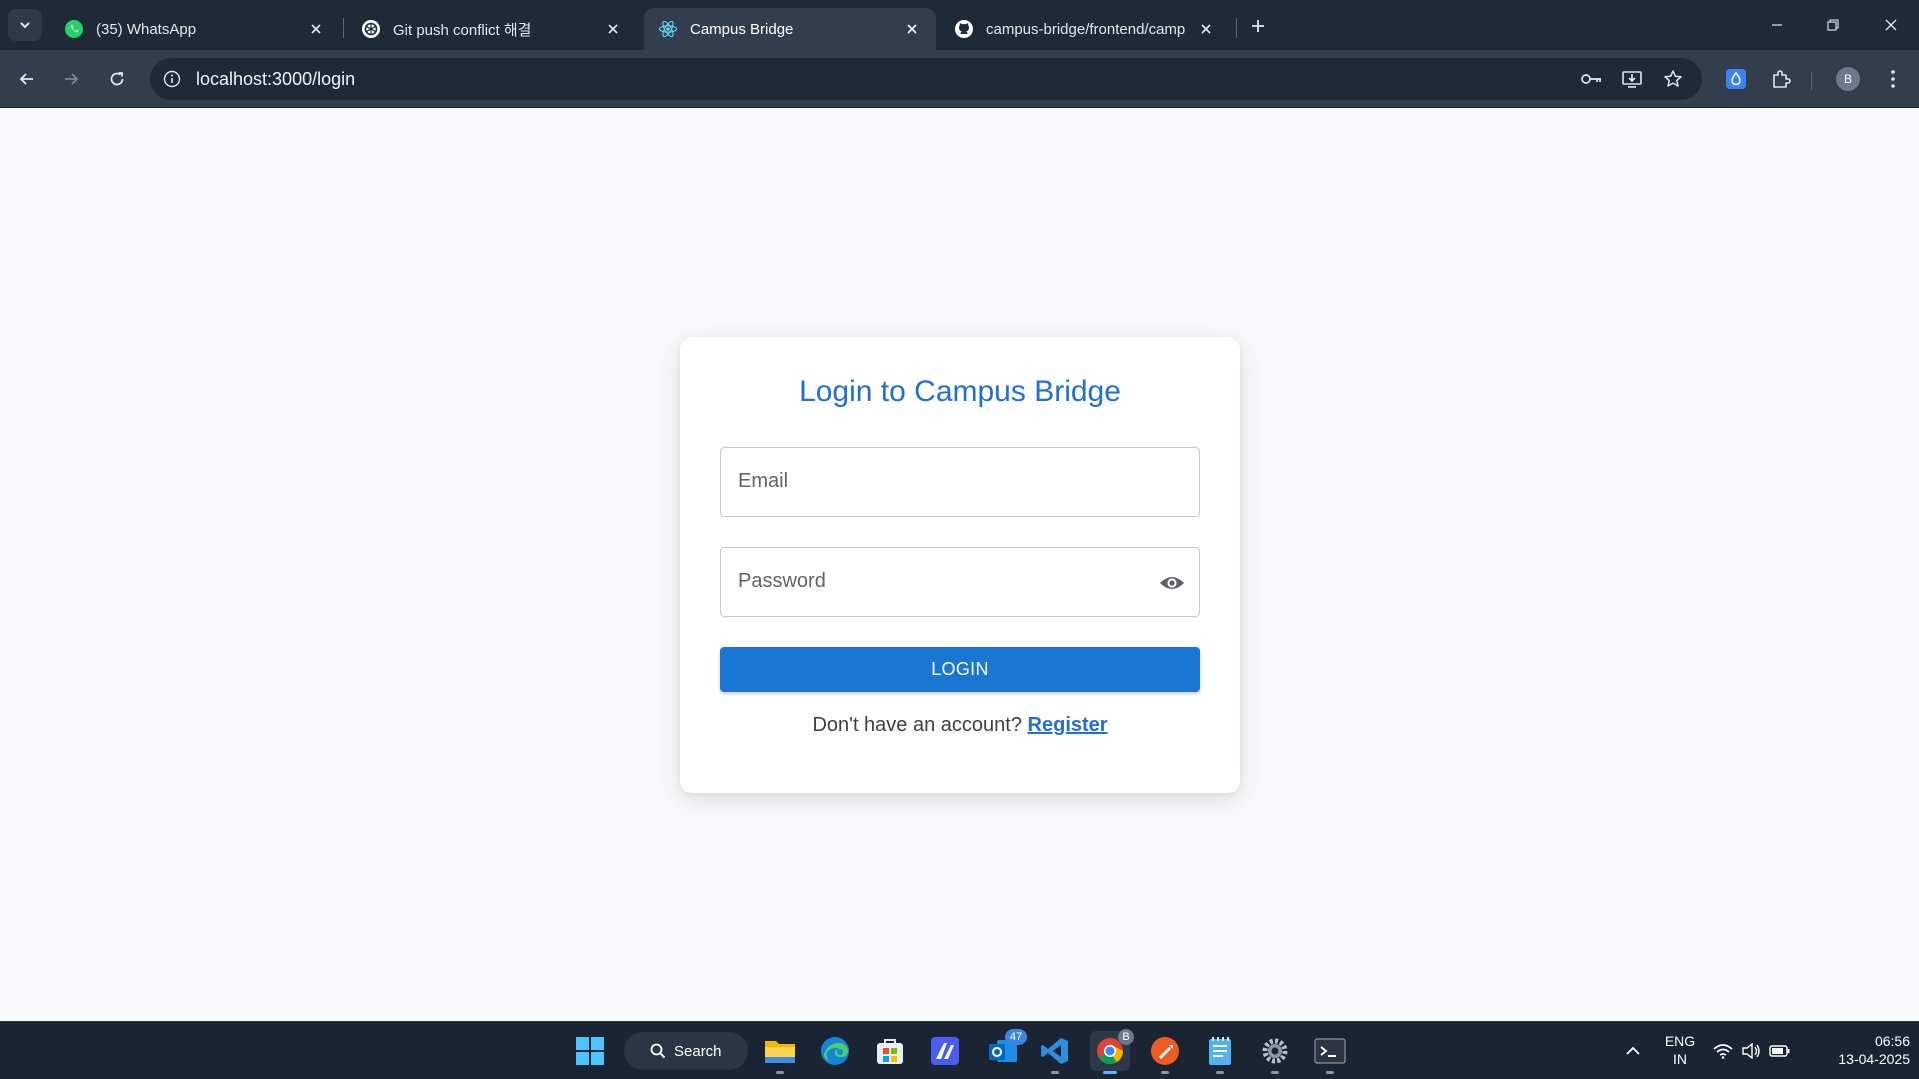  I want to click on chevron-up-icon, so click(1633, 1051).